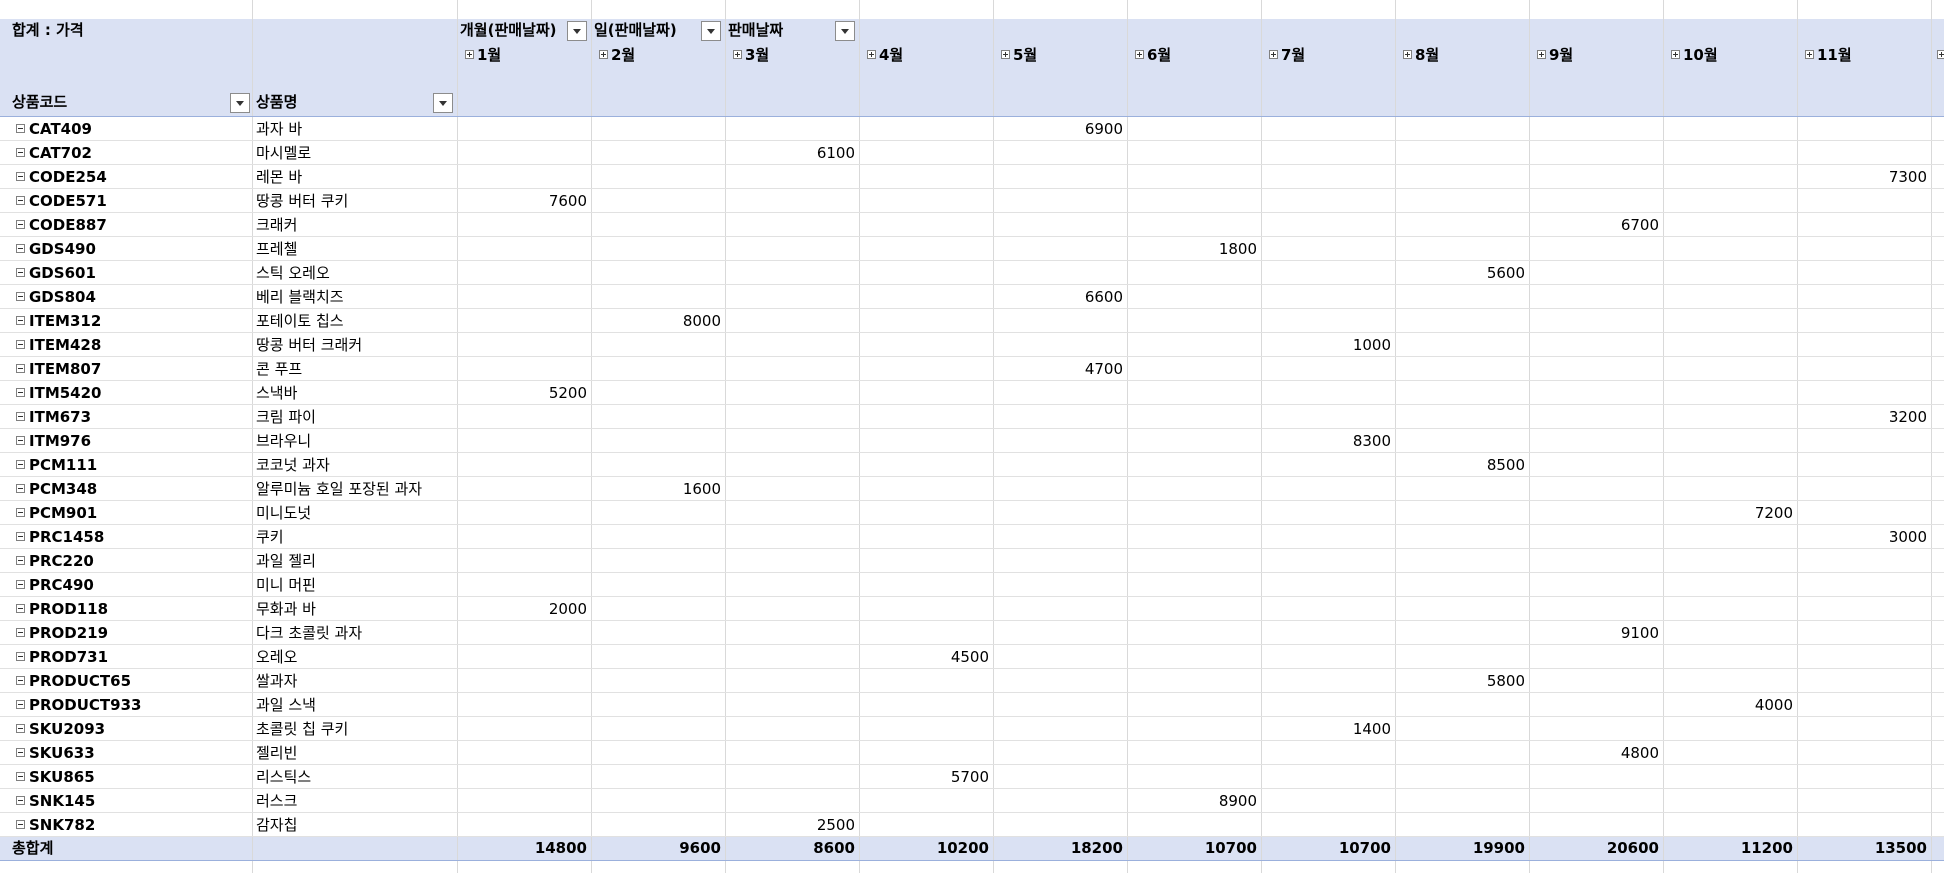  What do you see at coordinates (1862, 177) in the screenshot?
I see `value-cell: 7300` at bounding box center [1862, 177].